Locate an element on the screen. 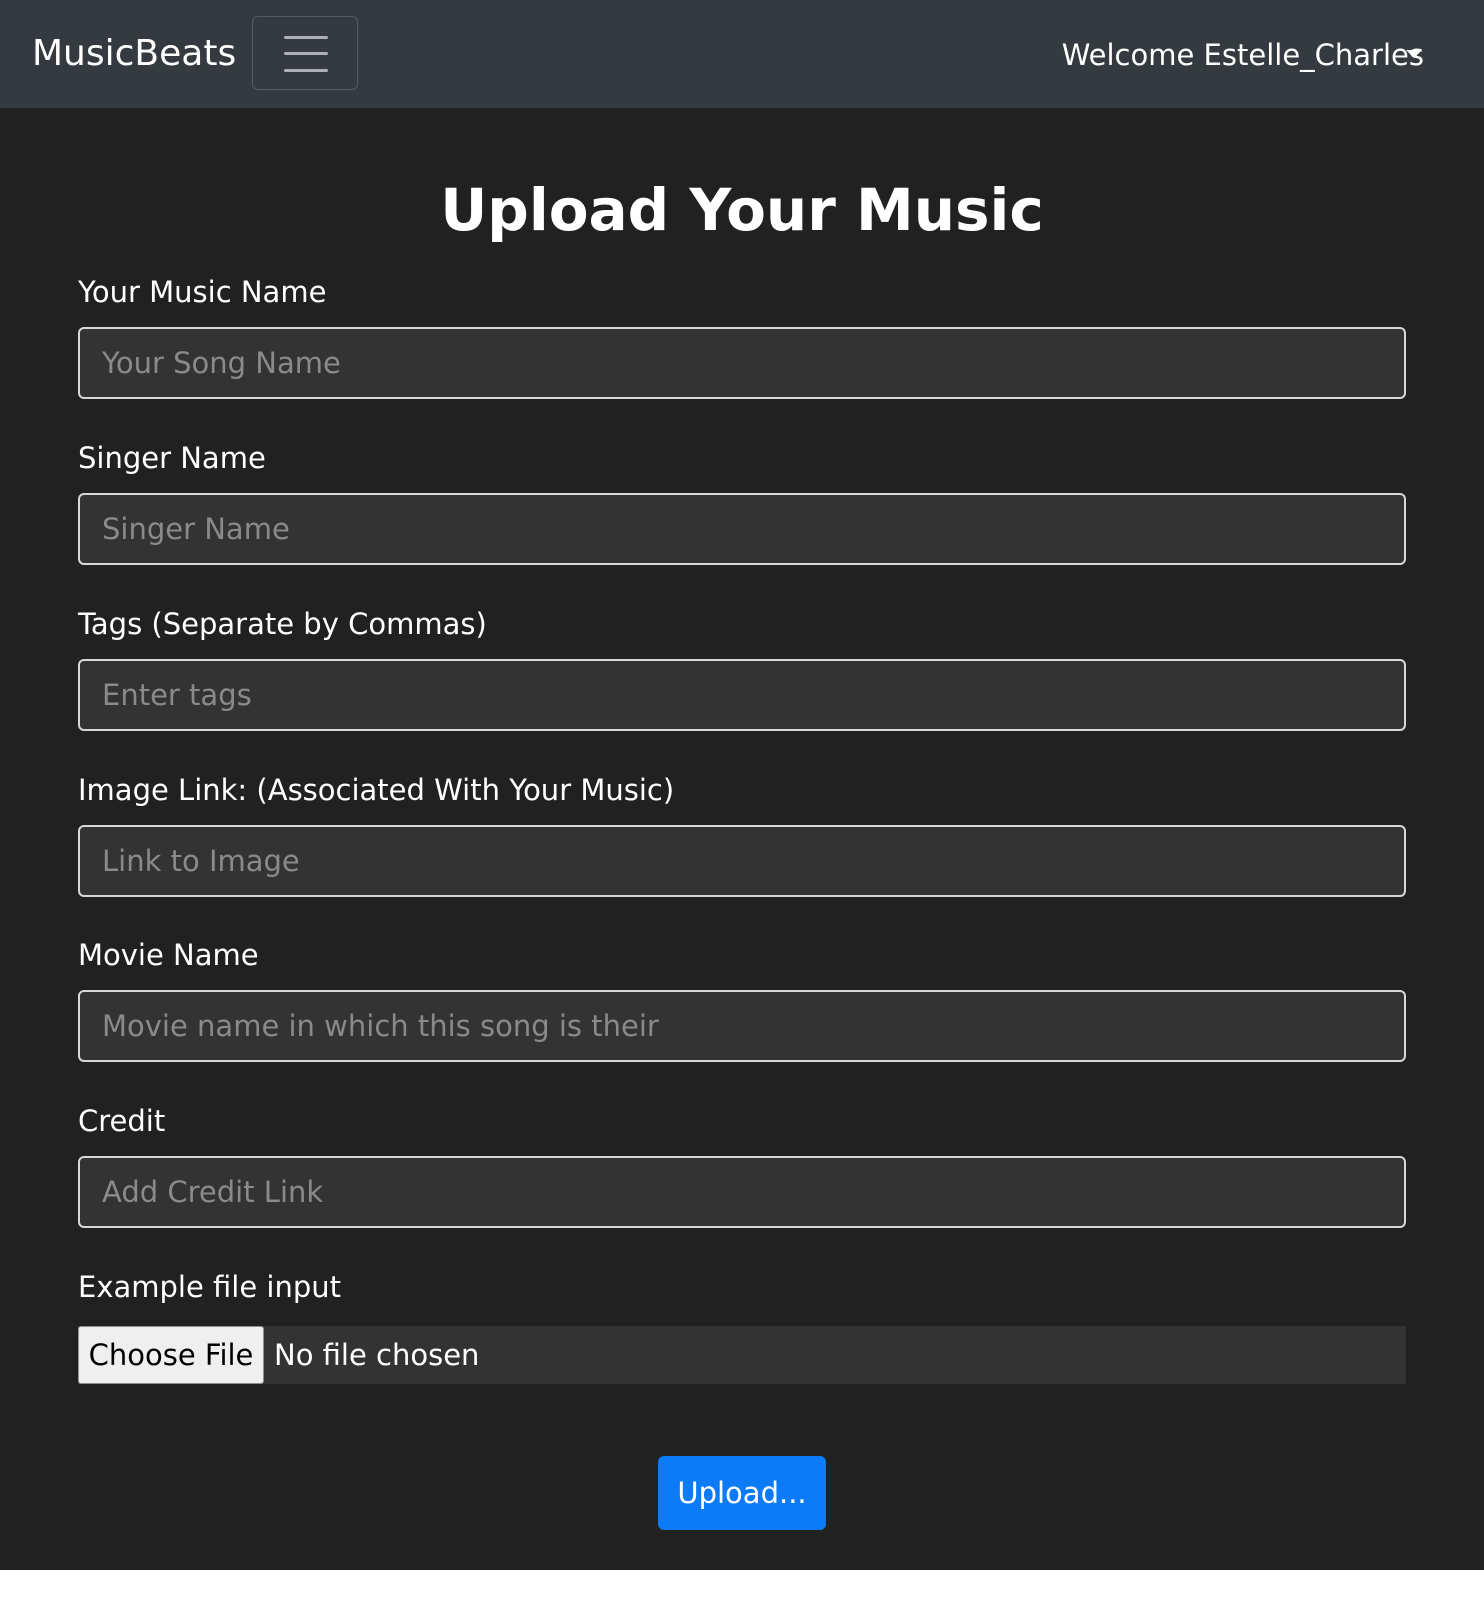 This screenshot has width=1484, height=1600. credit-label: Credit is located at coordinates (122, 1121).